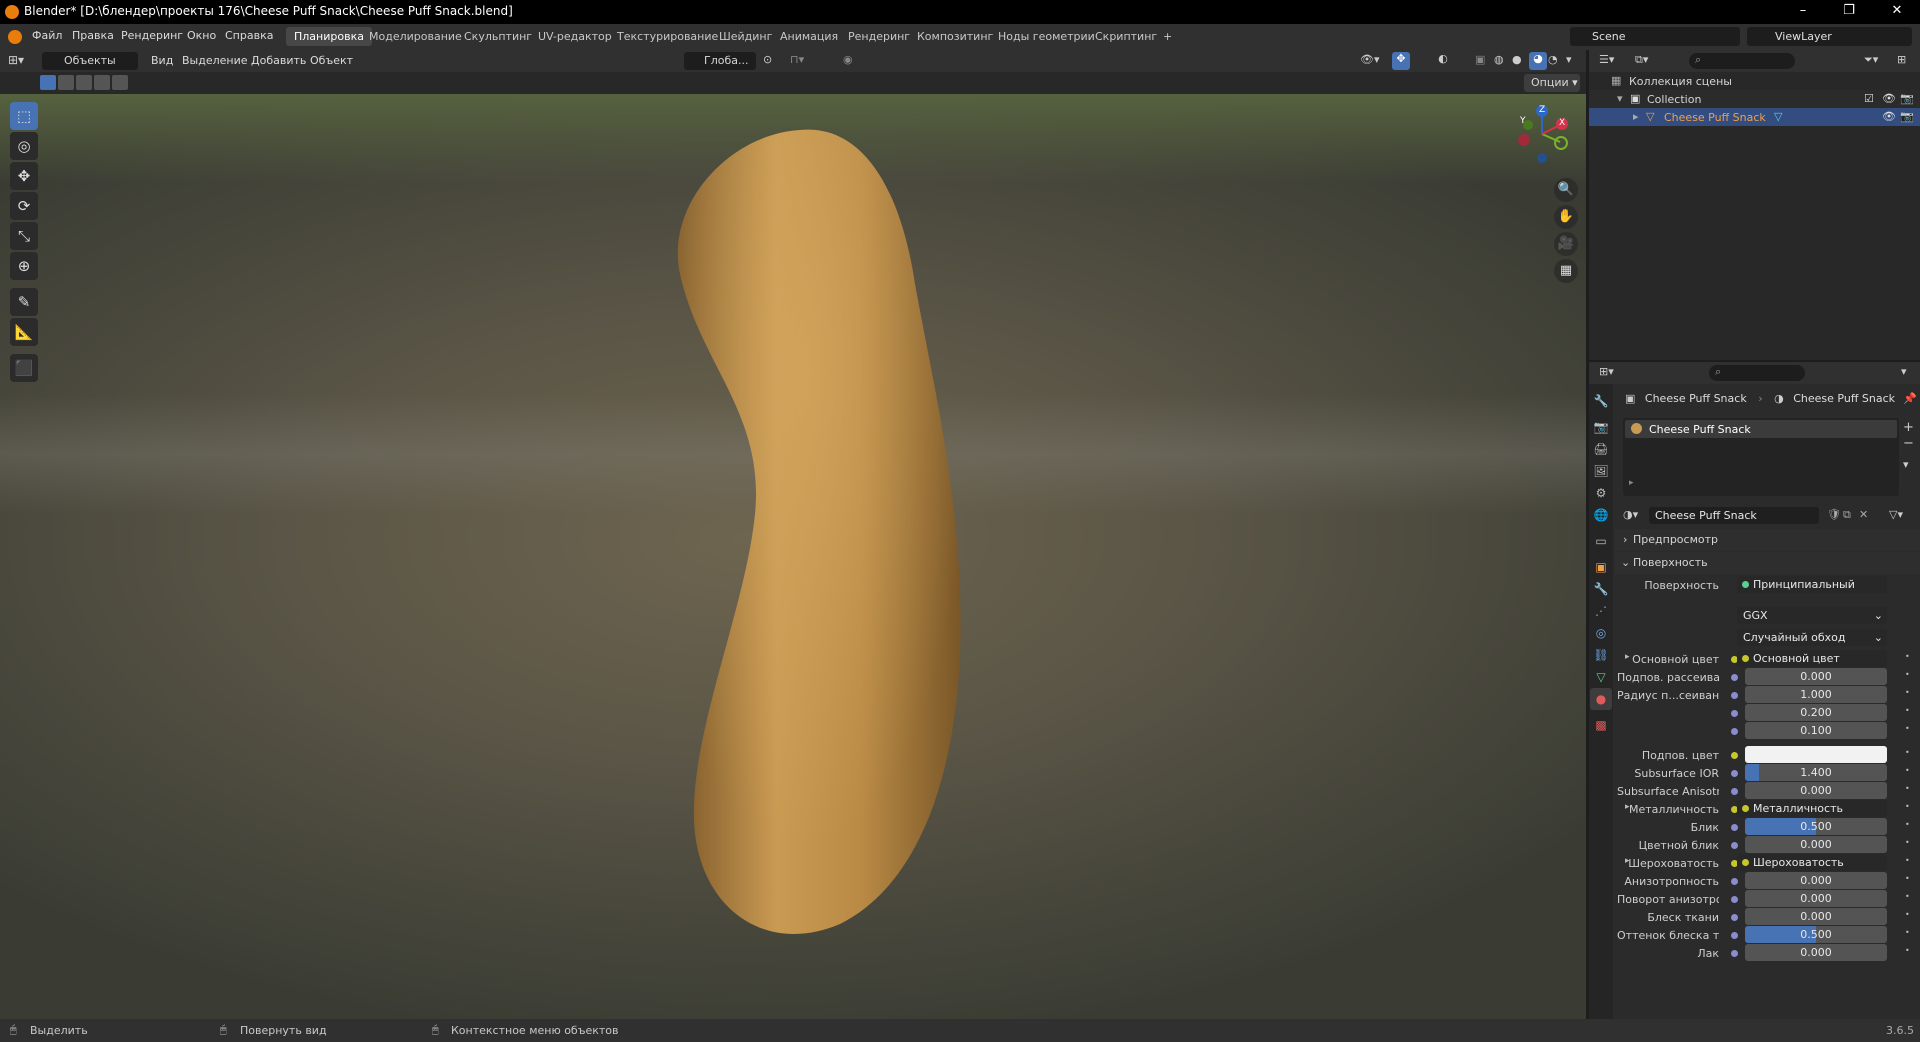 This screenshot has height=1042, width=1920. Describe the element at coordinates (1606, 59) in the screenshot. I see `outliner-editor-type-icon: ☰▾` at that location.